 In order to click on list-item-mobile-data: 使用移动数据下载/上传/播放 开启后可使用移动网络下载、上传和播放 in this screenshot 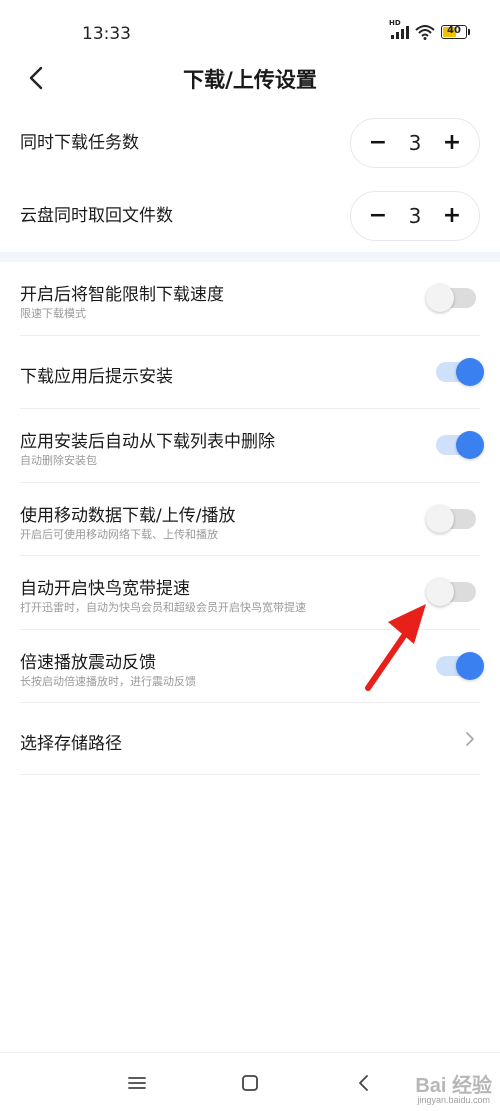, I will do `click(250, 519)`.